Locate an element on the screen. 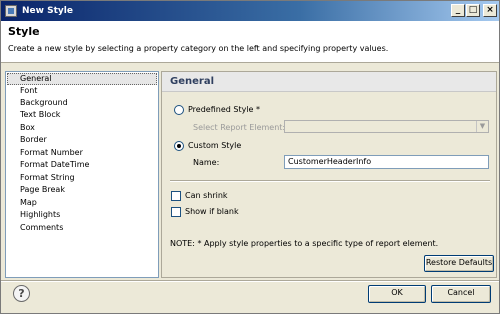 The height and width of the screenshot is (314, 500). title-bar: New Style _ □ × is located at coordinates (250, 11).